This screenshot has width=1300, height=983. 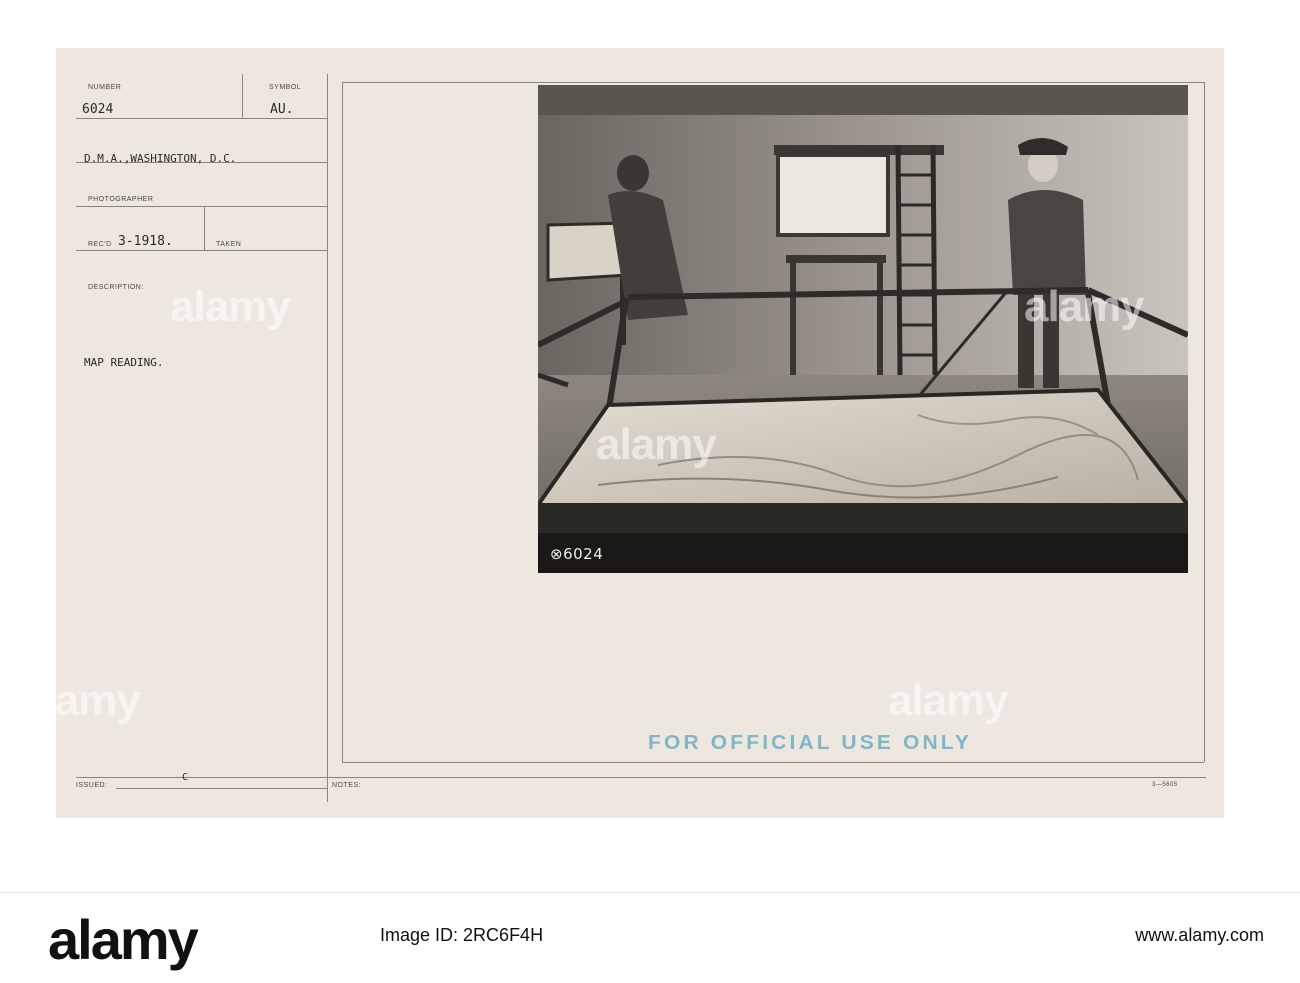 What do you see at coordinates (145, 241) in the screenshot?
I see `recd-value: 3-1918.` at bounding box center [145, 241].